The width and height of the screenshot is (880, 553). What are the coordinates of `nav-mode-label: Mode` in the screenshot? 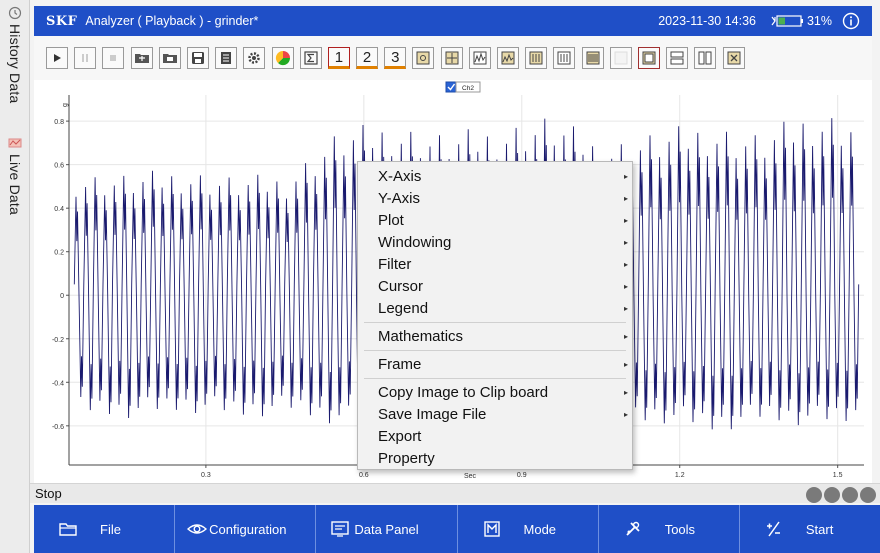 It's located at (540, 529).